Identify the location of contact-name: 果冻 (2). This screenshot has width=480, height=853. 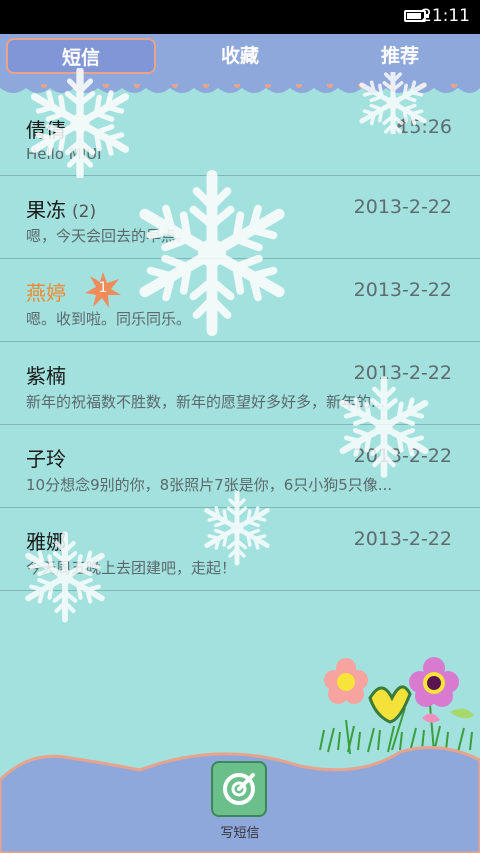
(61, 208).